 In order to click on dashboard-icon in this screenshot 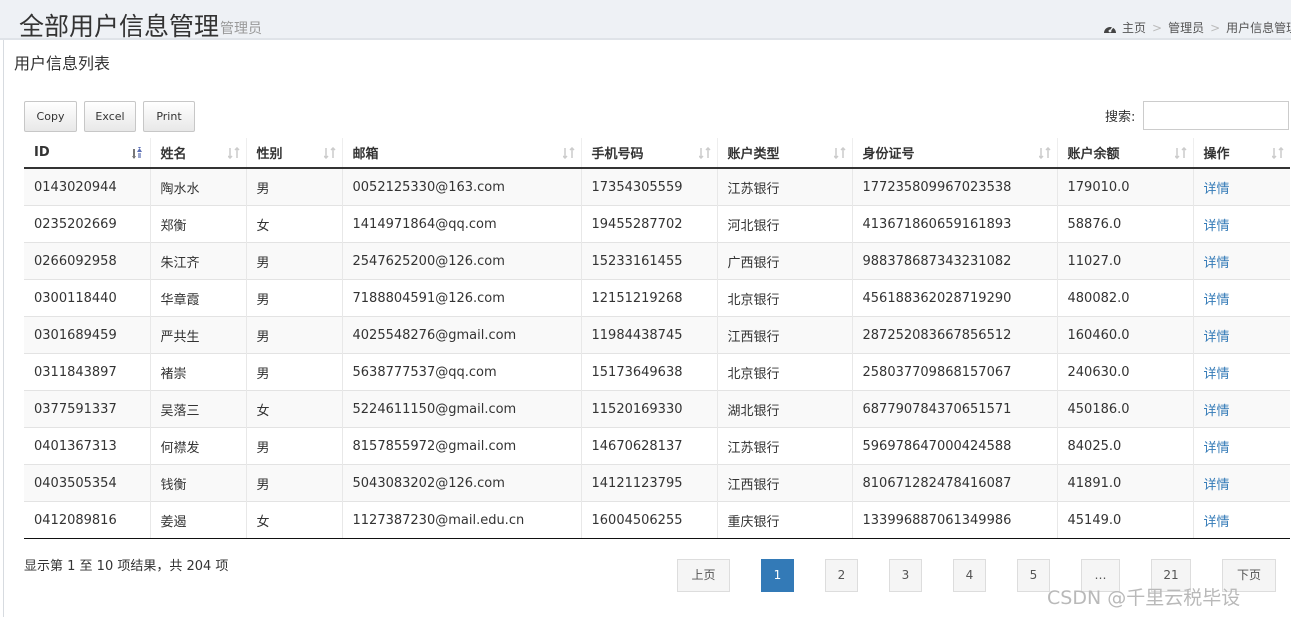, I will do `click(1110, 28)`.